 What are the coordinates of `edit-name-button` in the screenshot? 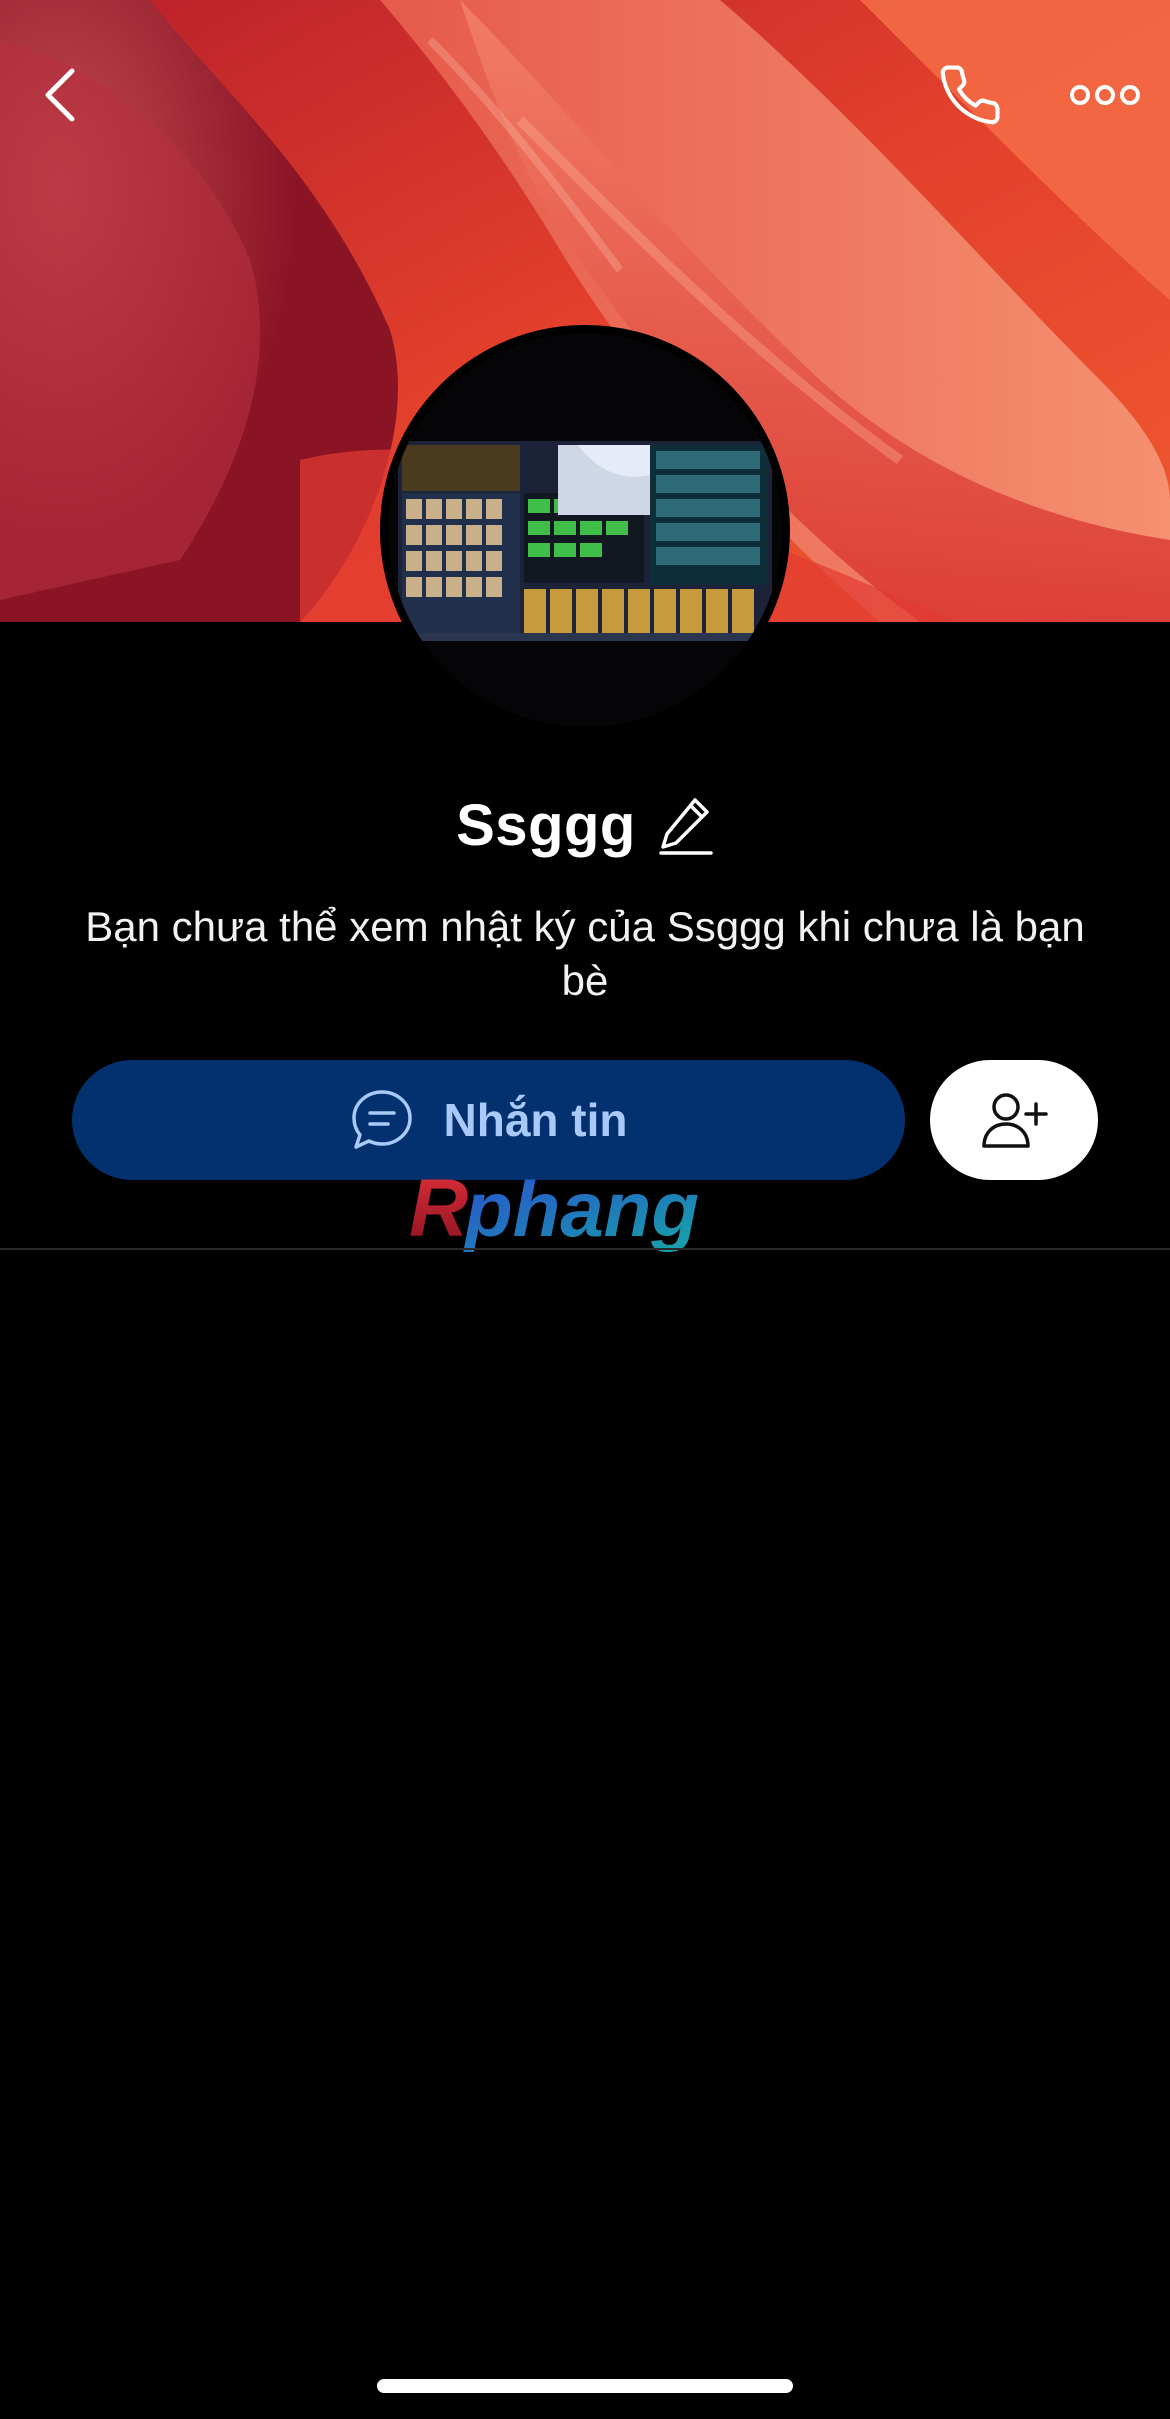 It's located at (686, 825).